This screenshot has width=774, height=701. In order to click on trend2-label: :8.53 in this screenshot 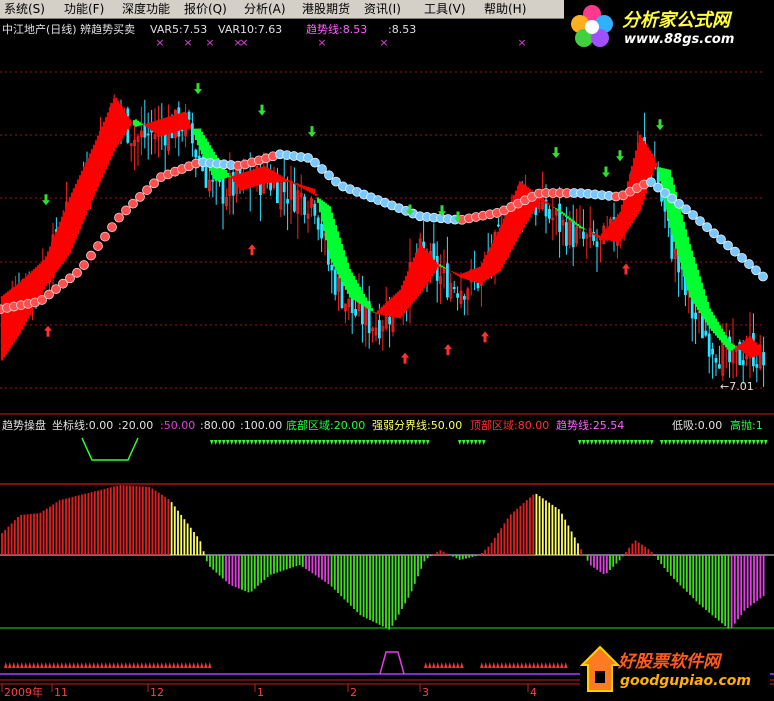, I will do `click(402, 29)`.